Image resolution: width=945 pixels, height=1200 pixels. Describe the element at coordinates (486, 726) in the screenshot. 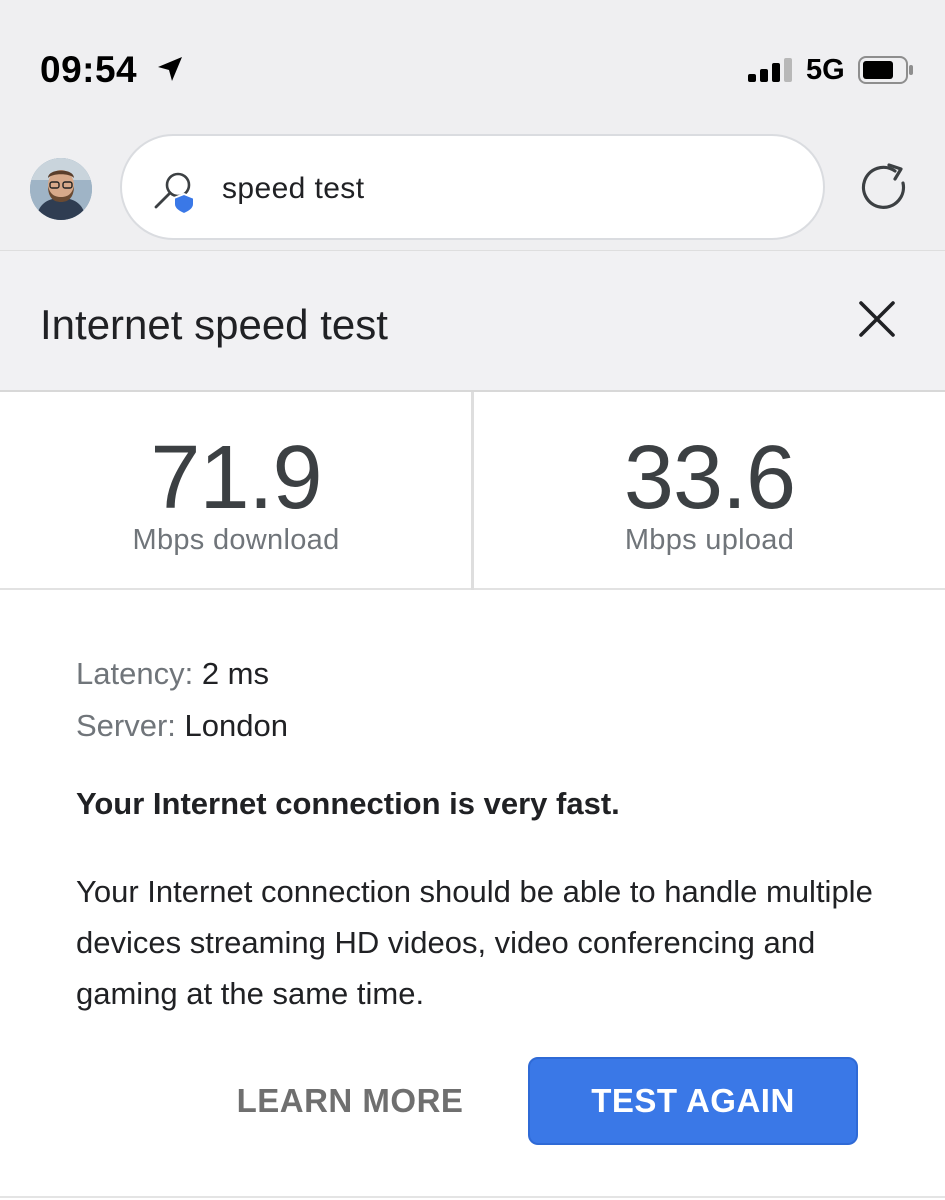

I see `server-row: Server: London` at that location.